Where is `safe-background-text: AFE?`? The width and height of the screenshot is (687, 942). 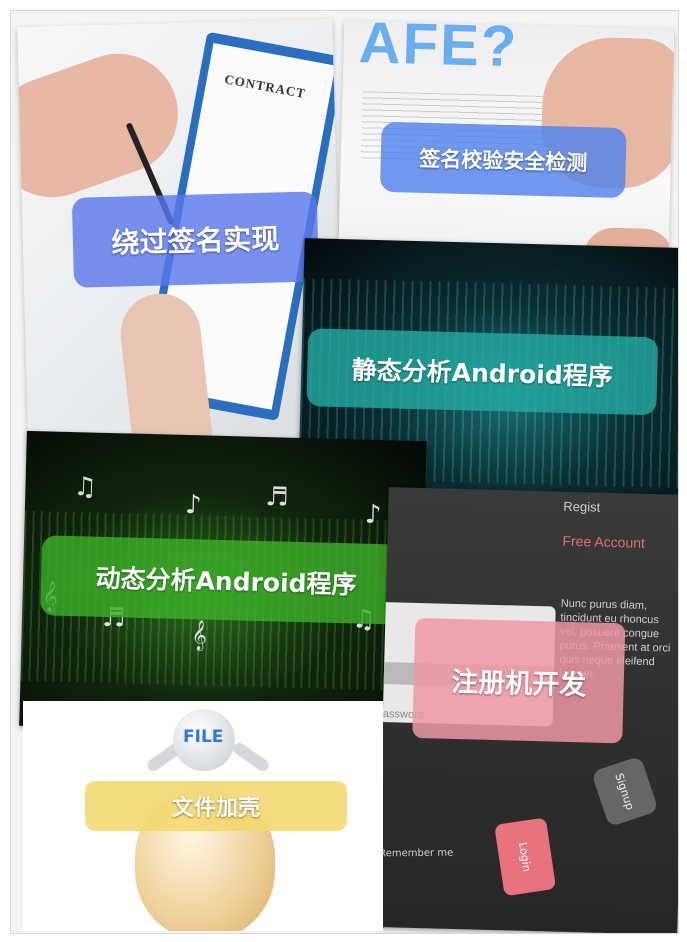 safe-background-text: AFE? is located at coordinates (438, 50).